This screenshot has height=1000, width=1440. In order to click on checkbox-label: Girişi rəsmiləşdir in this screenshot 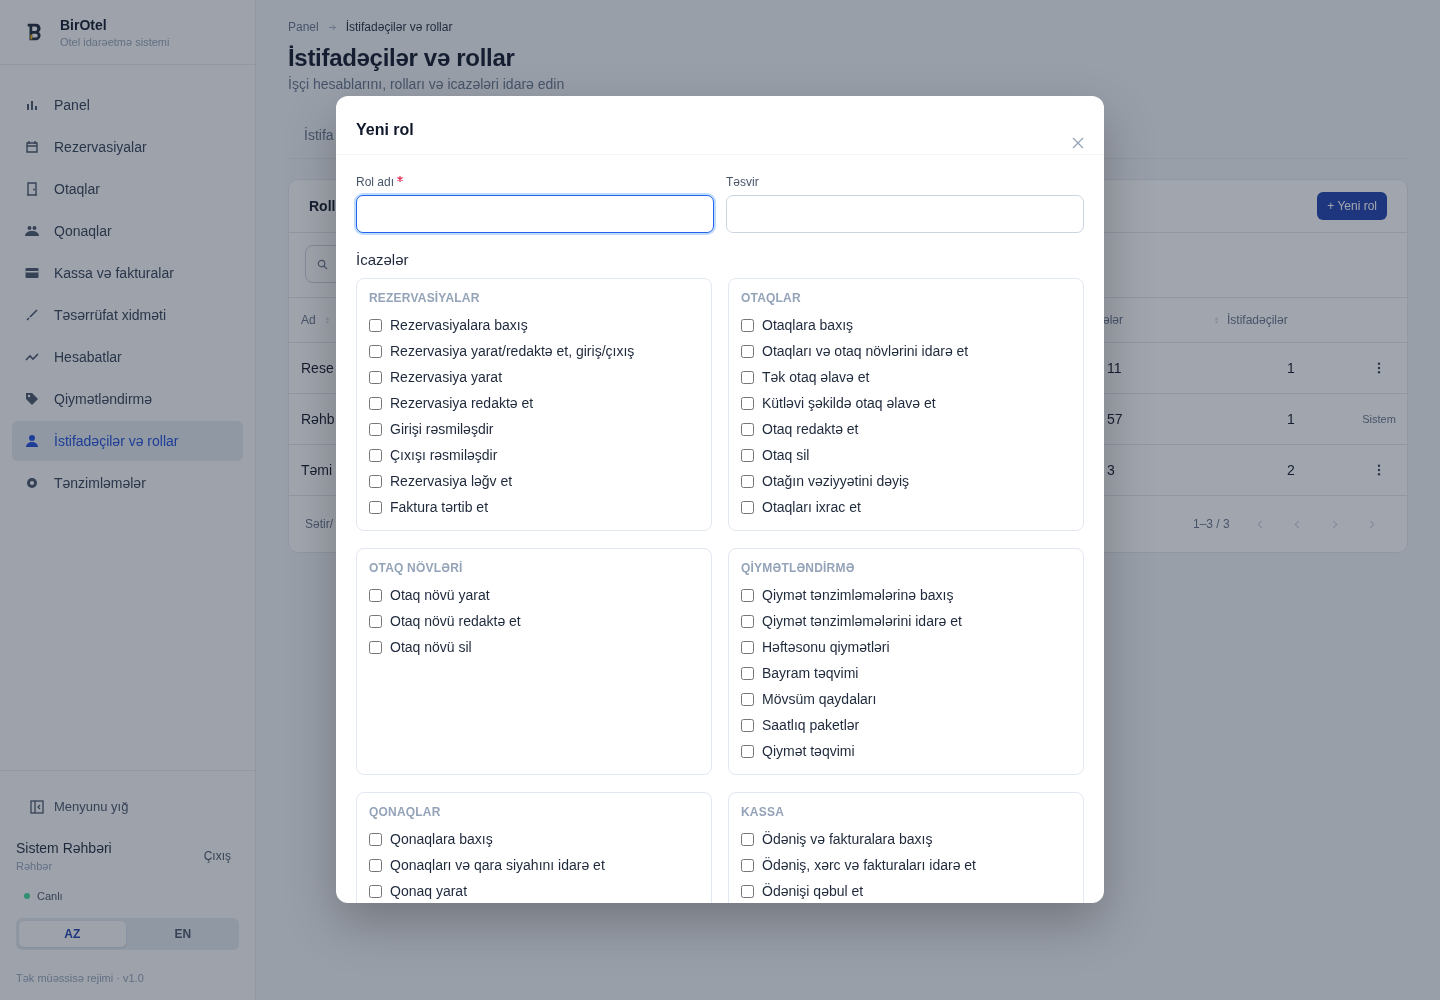, I will do `click(442, 429)`.